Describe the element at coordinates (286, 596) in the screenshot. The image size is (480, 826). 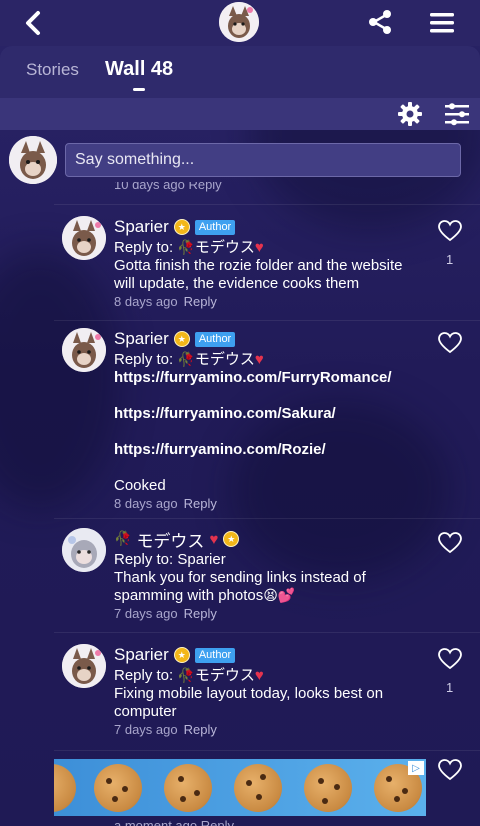
I see `two-hearts-emoji-icon: 💕` at that location.